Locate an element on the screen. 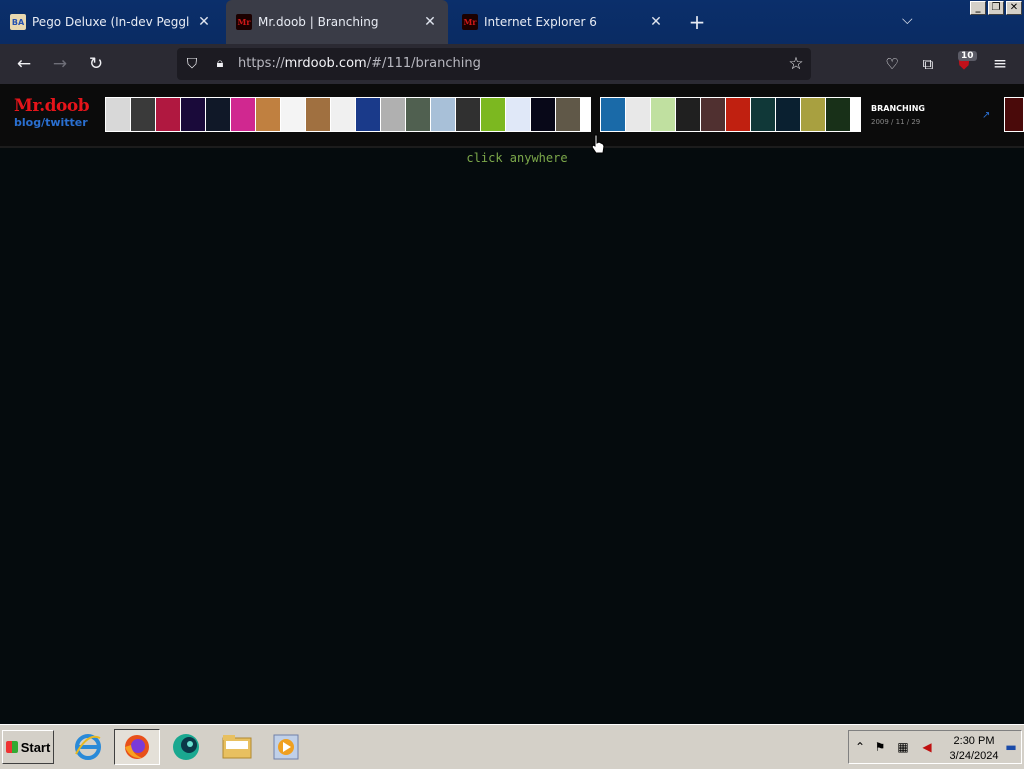 The image size is (1024, 769). extensions-icon: ⧉ is located at coordinates (928, 64).